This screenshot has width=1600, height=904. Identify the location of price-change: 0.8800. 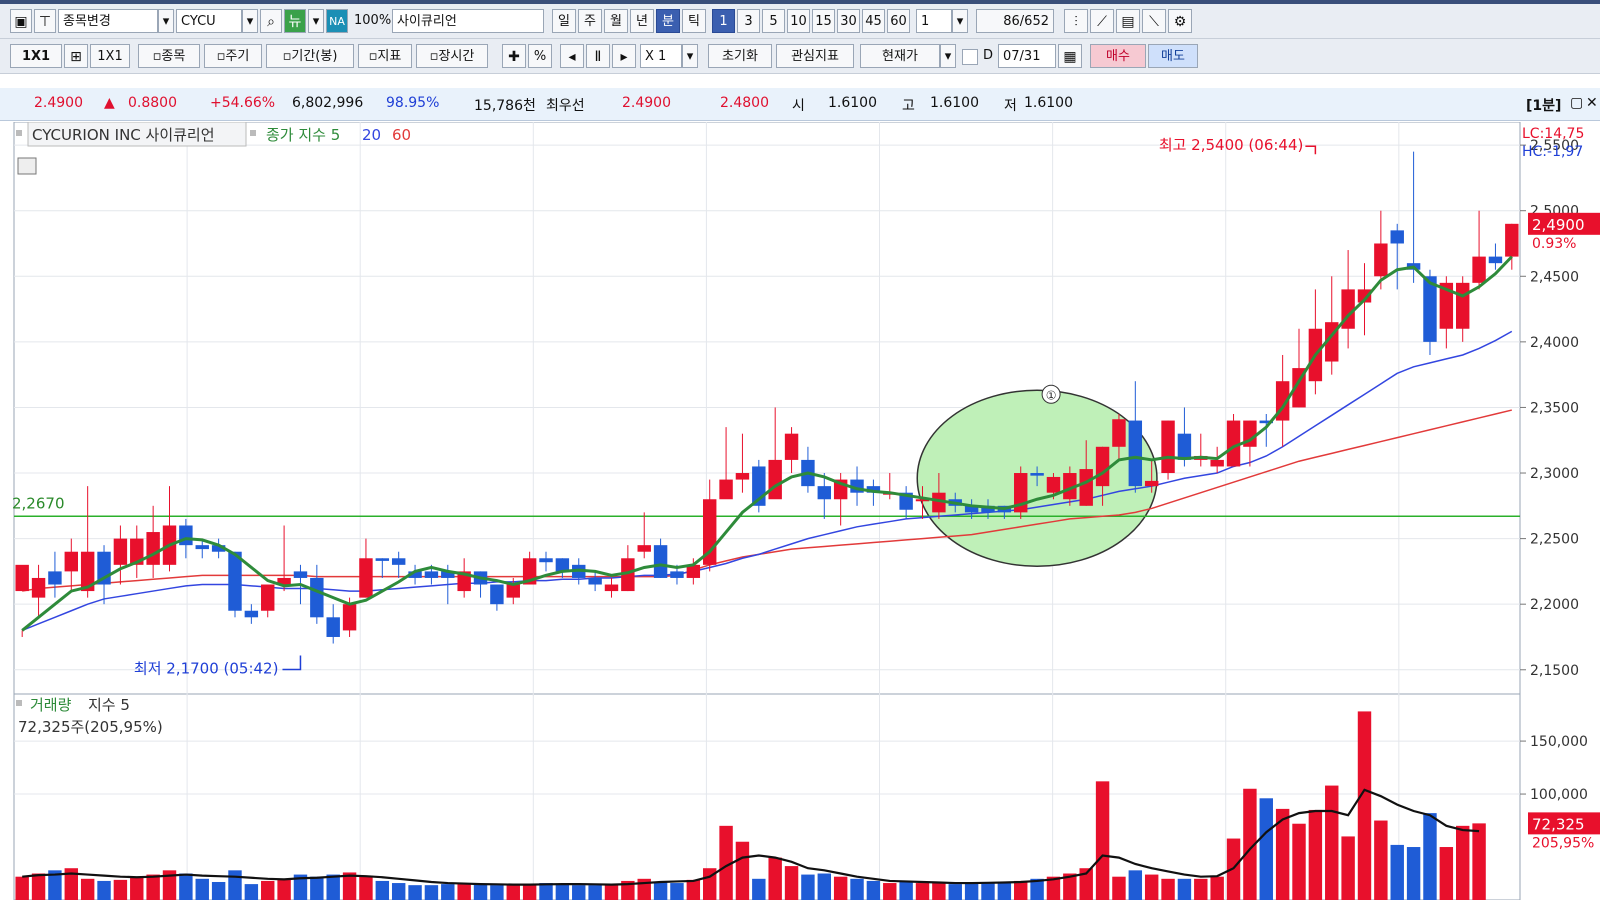
(152, 103).